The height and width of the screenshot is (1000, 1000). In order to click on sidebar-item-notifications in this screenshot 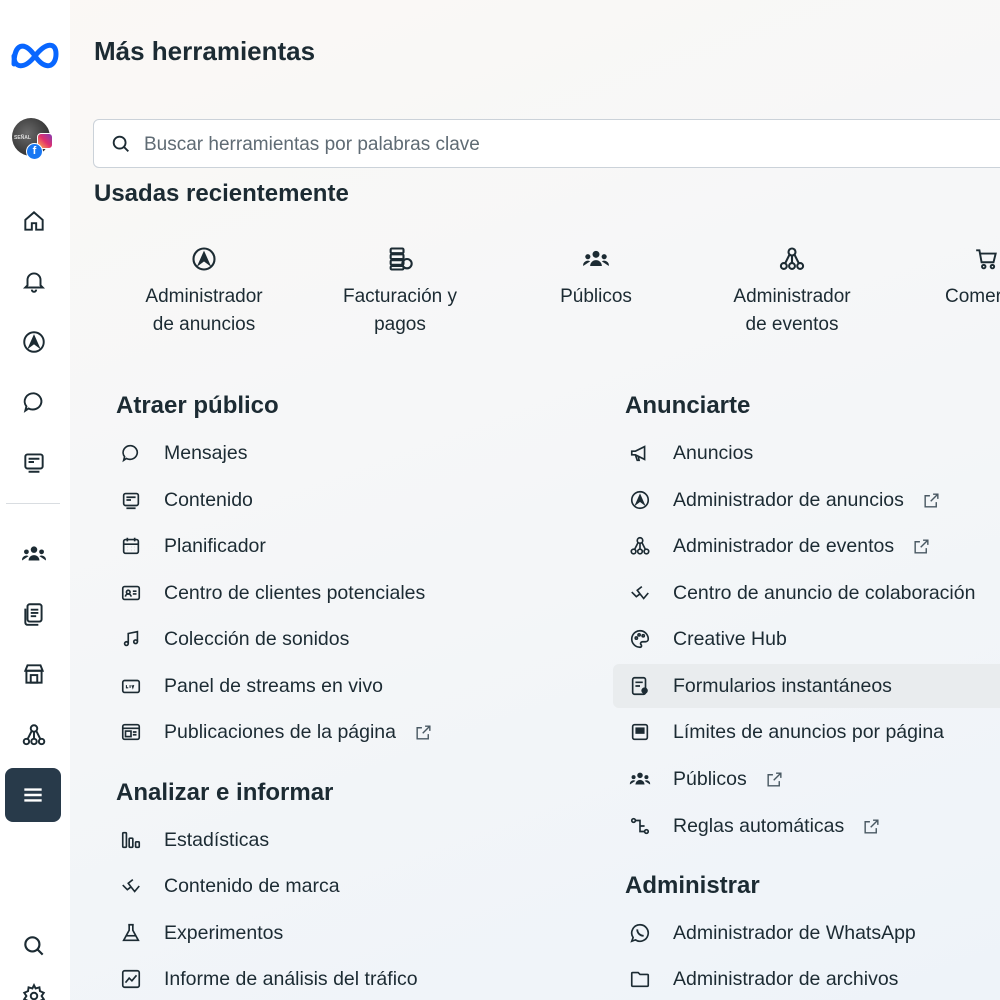, I will do `click(34, 281)`.